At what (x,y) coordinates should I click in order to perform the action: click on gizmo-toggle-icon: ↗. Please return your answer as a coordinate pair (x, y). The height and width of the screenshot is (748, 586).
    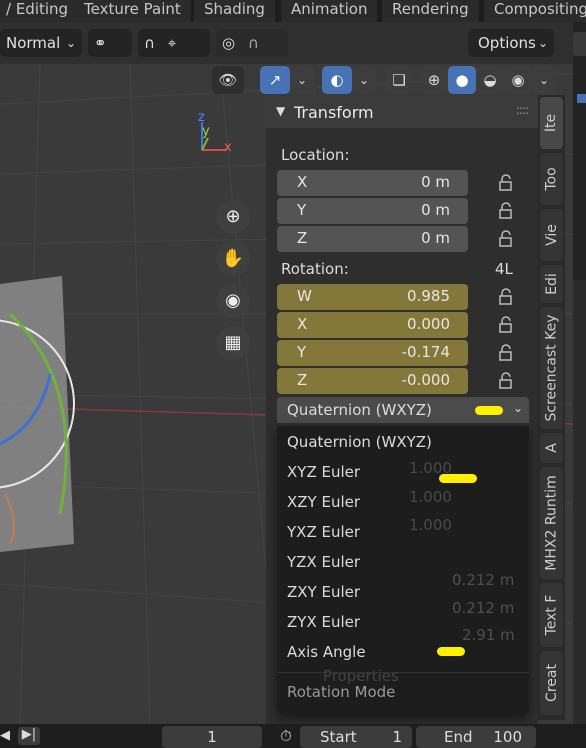
    Looking at the image, I should click on (275, 80).